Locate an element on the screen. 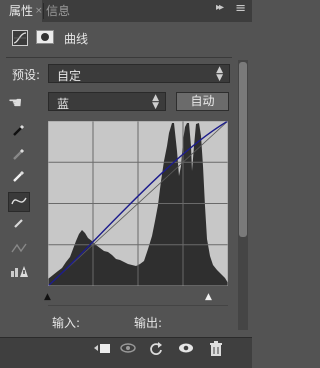 The image size is (320, 368). layer-mask-icon is located at coordinates (45, 37).